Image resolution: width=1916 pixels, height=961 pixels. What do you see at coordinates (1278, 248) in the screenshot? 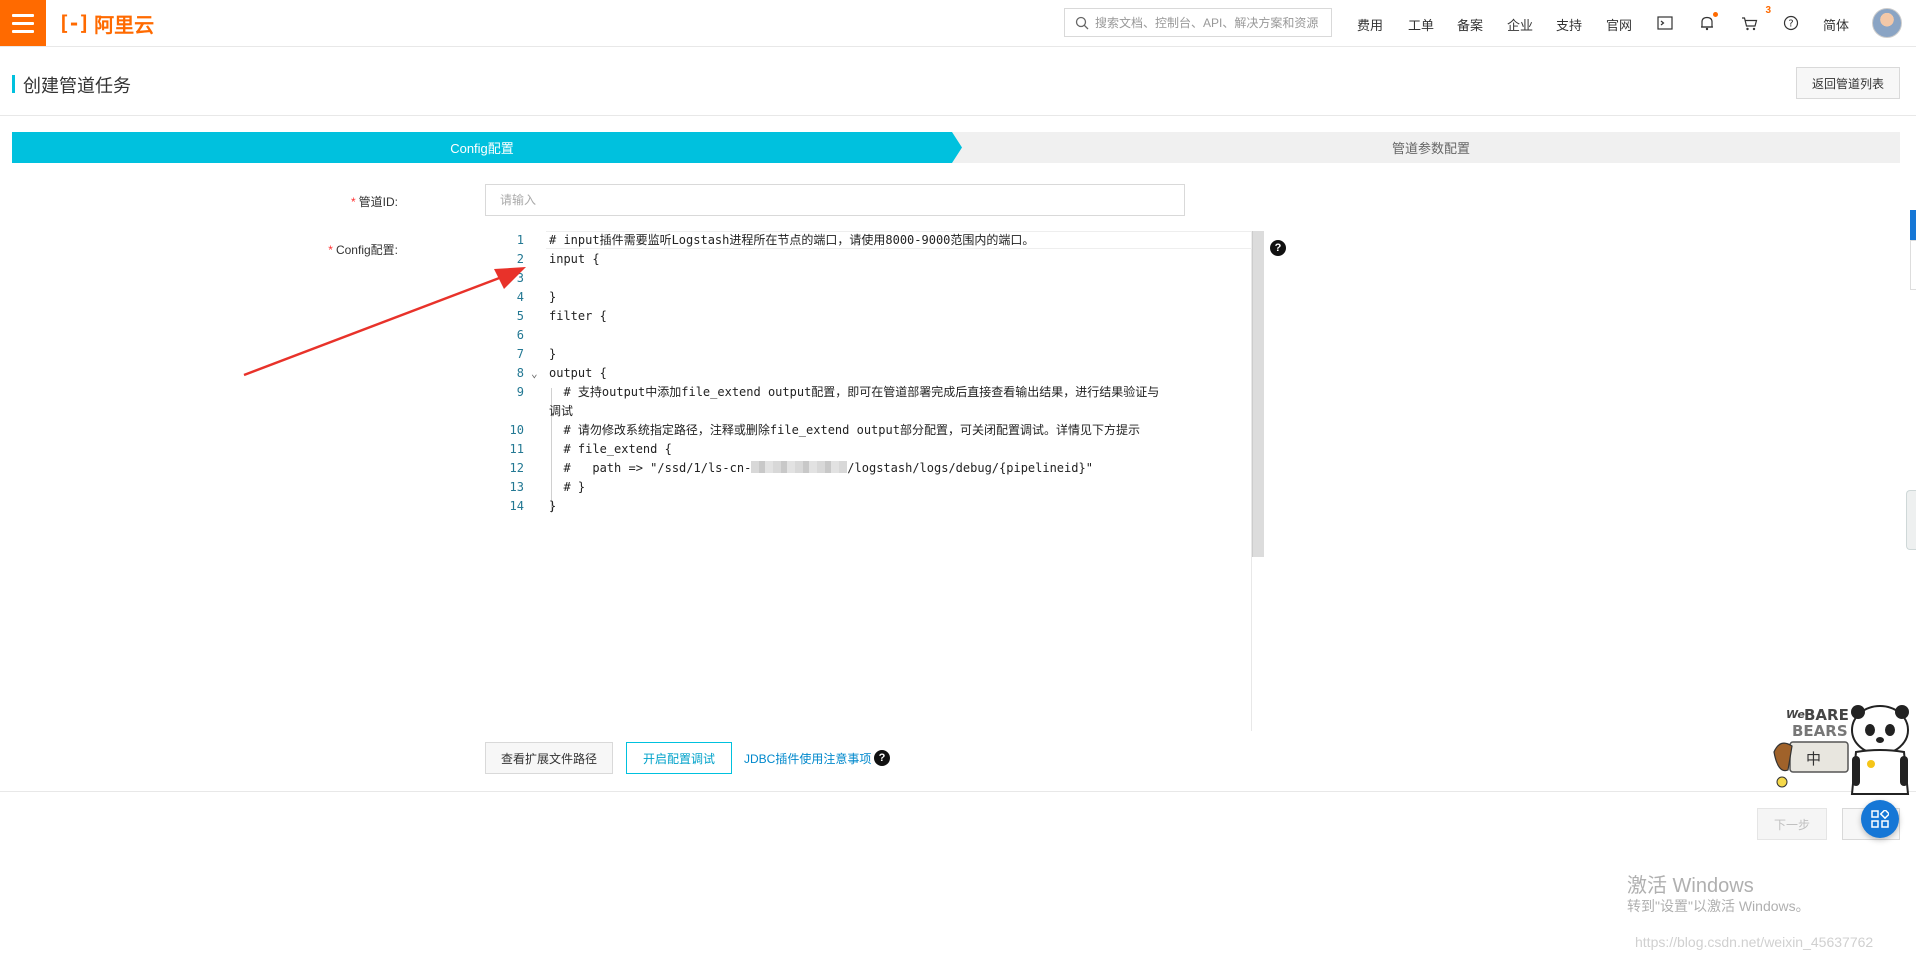
I see `config-help-icon: ?` at bounding box center [1278, 248].